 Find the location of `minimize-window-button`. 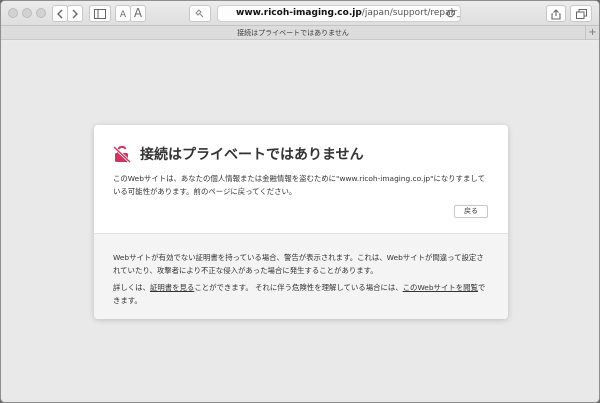

minimize-window-button is located at coordinates (27, 13).